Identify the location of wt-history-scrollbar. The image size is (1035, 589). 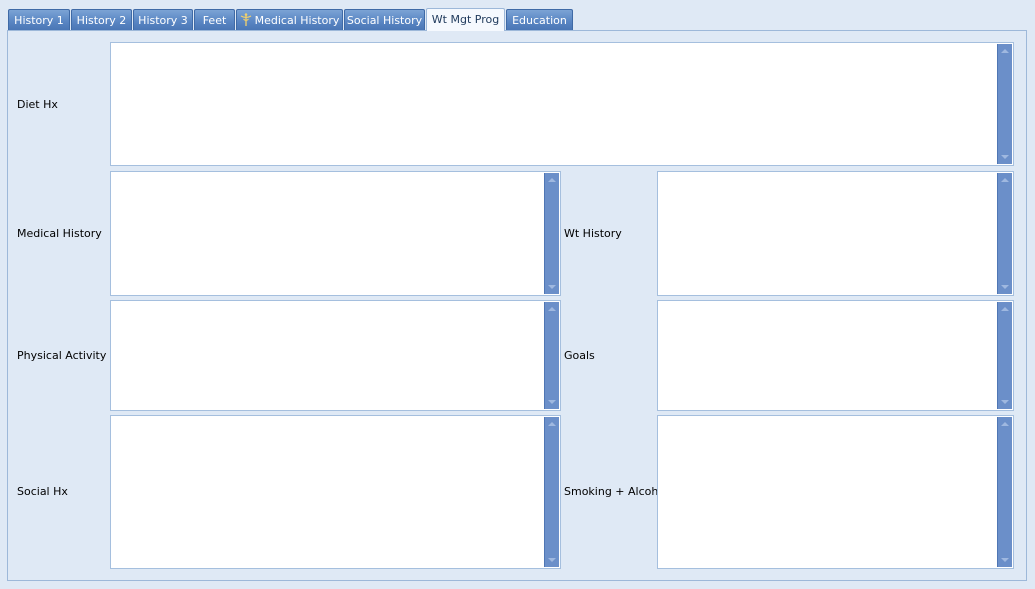
(1004, 233).